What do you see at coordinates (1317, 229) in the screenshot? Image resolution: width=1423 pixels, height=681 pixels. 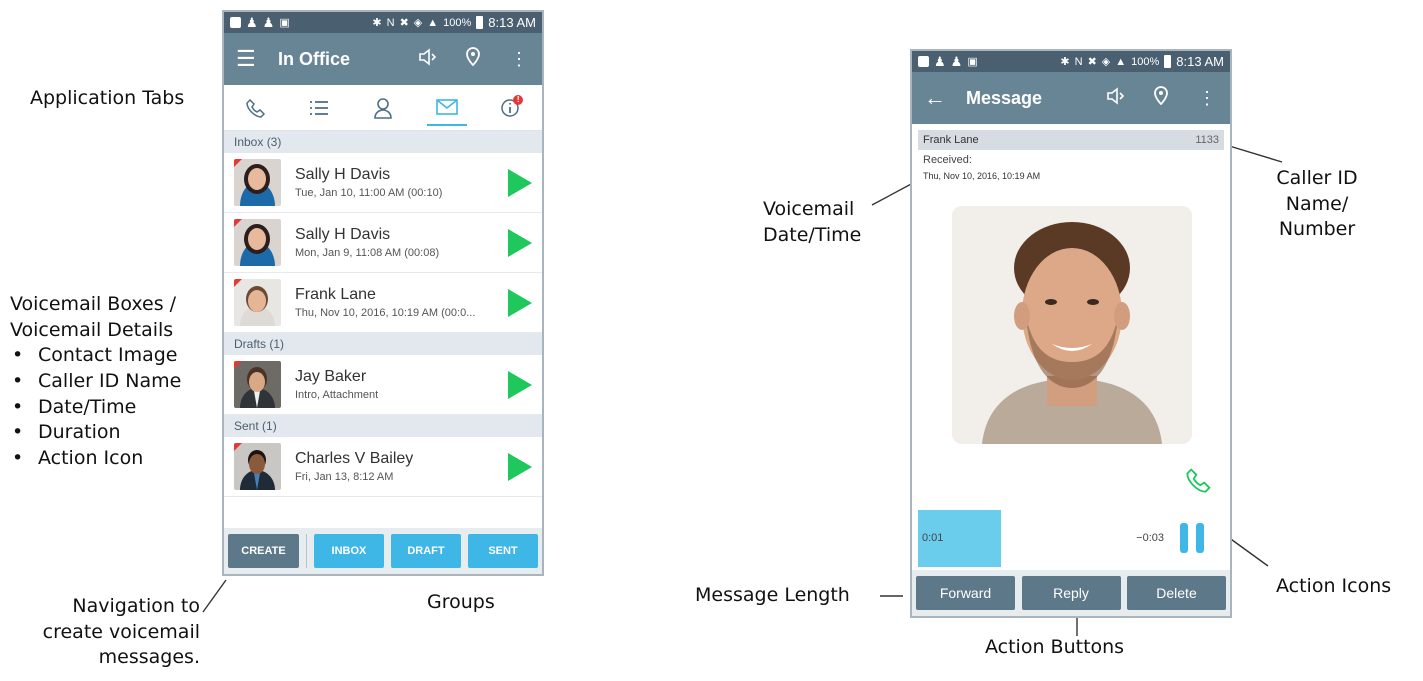 I see `callout-caller-id-line3: Number` at bounding box center [1317, 229].